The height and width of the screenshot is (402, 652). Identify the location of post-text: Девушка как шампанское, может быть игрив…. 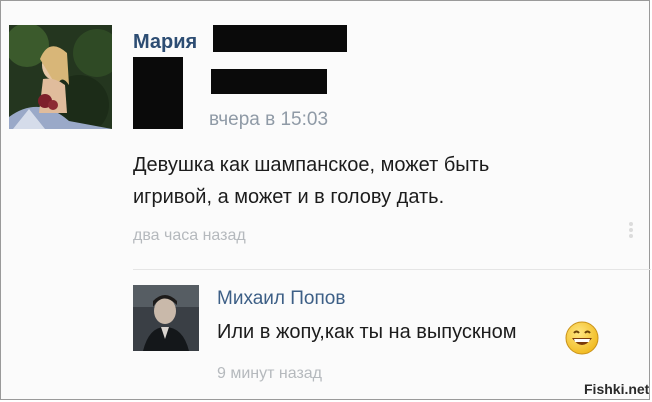
(368, 181).